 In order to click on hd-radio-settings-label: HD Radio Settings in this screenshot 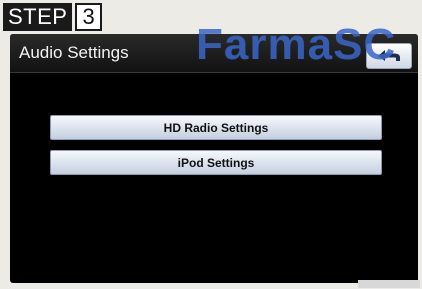, I will do `click(216, 127)`.